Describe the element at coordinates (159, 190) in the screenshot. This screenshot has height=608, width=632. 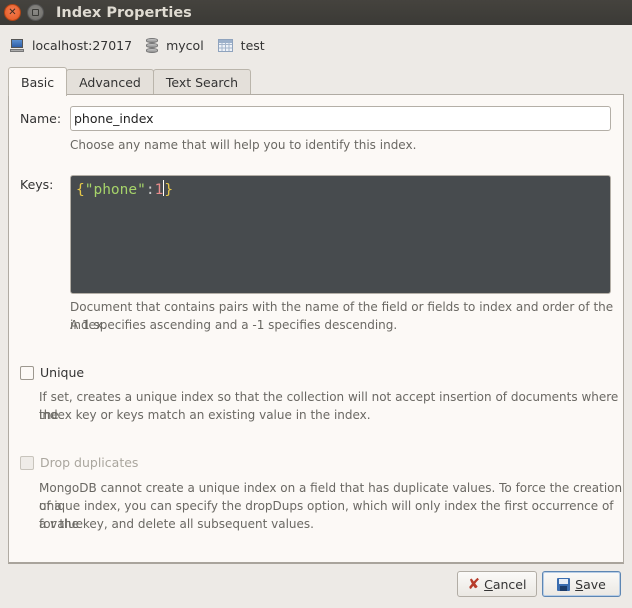
I see `keys-order-value: 1` at that location.